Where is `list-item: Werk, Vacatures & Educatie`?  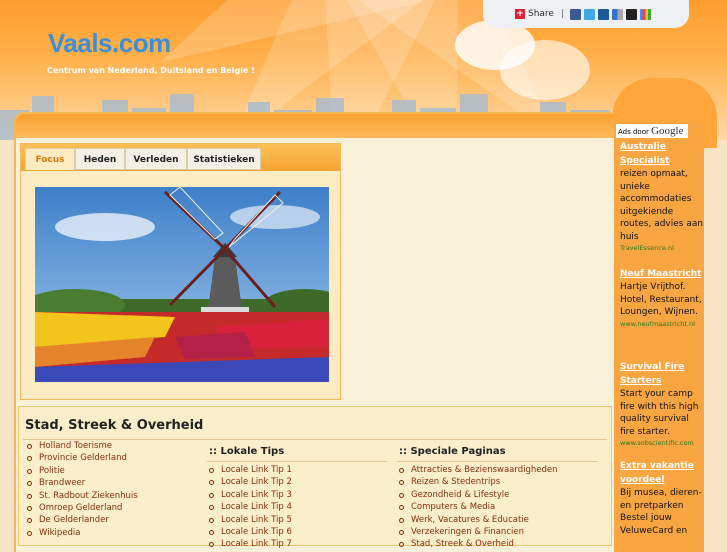
list-item: Werk, Vacatures & Educatie is located at coordinates (477, 520).